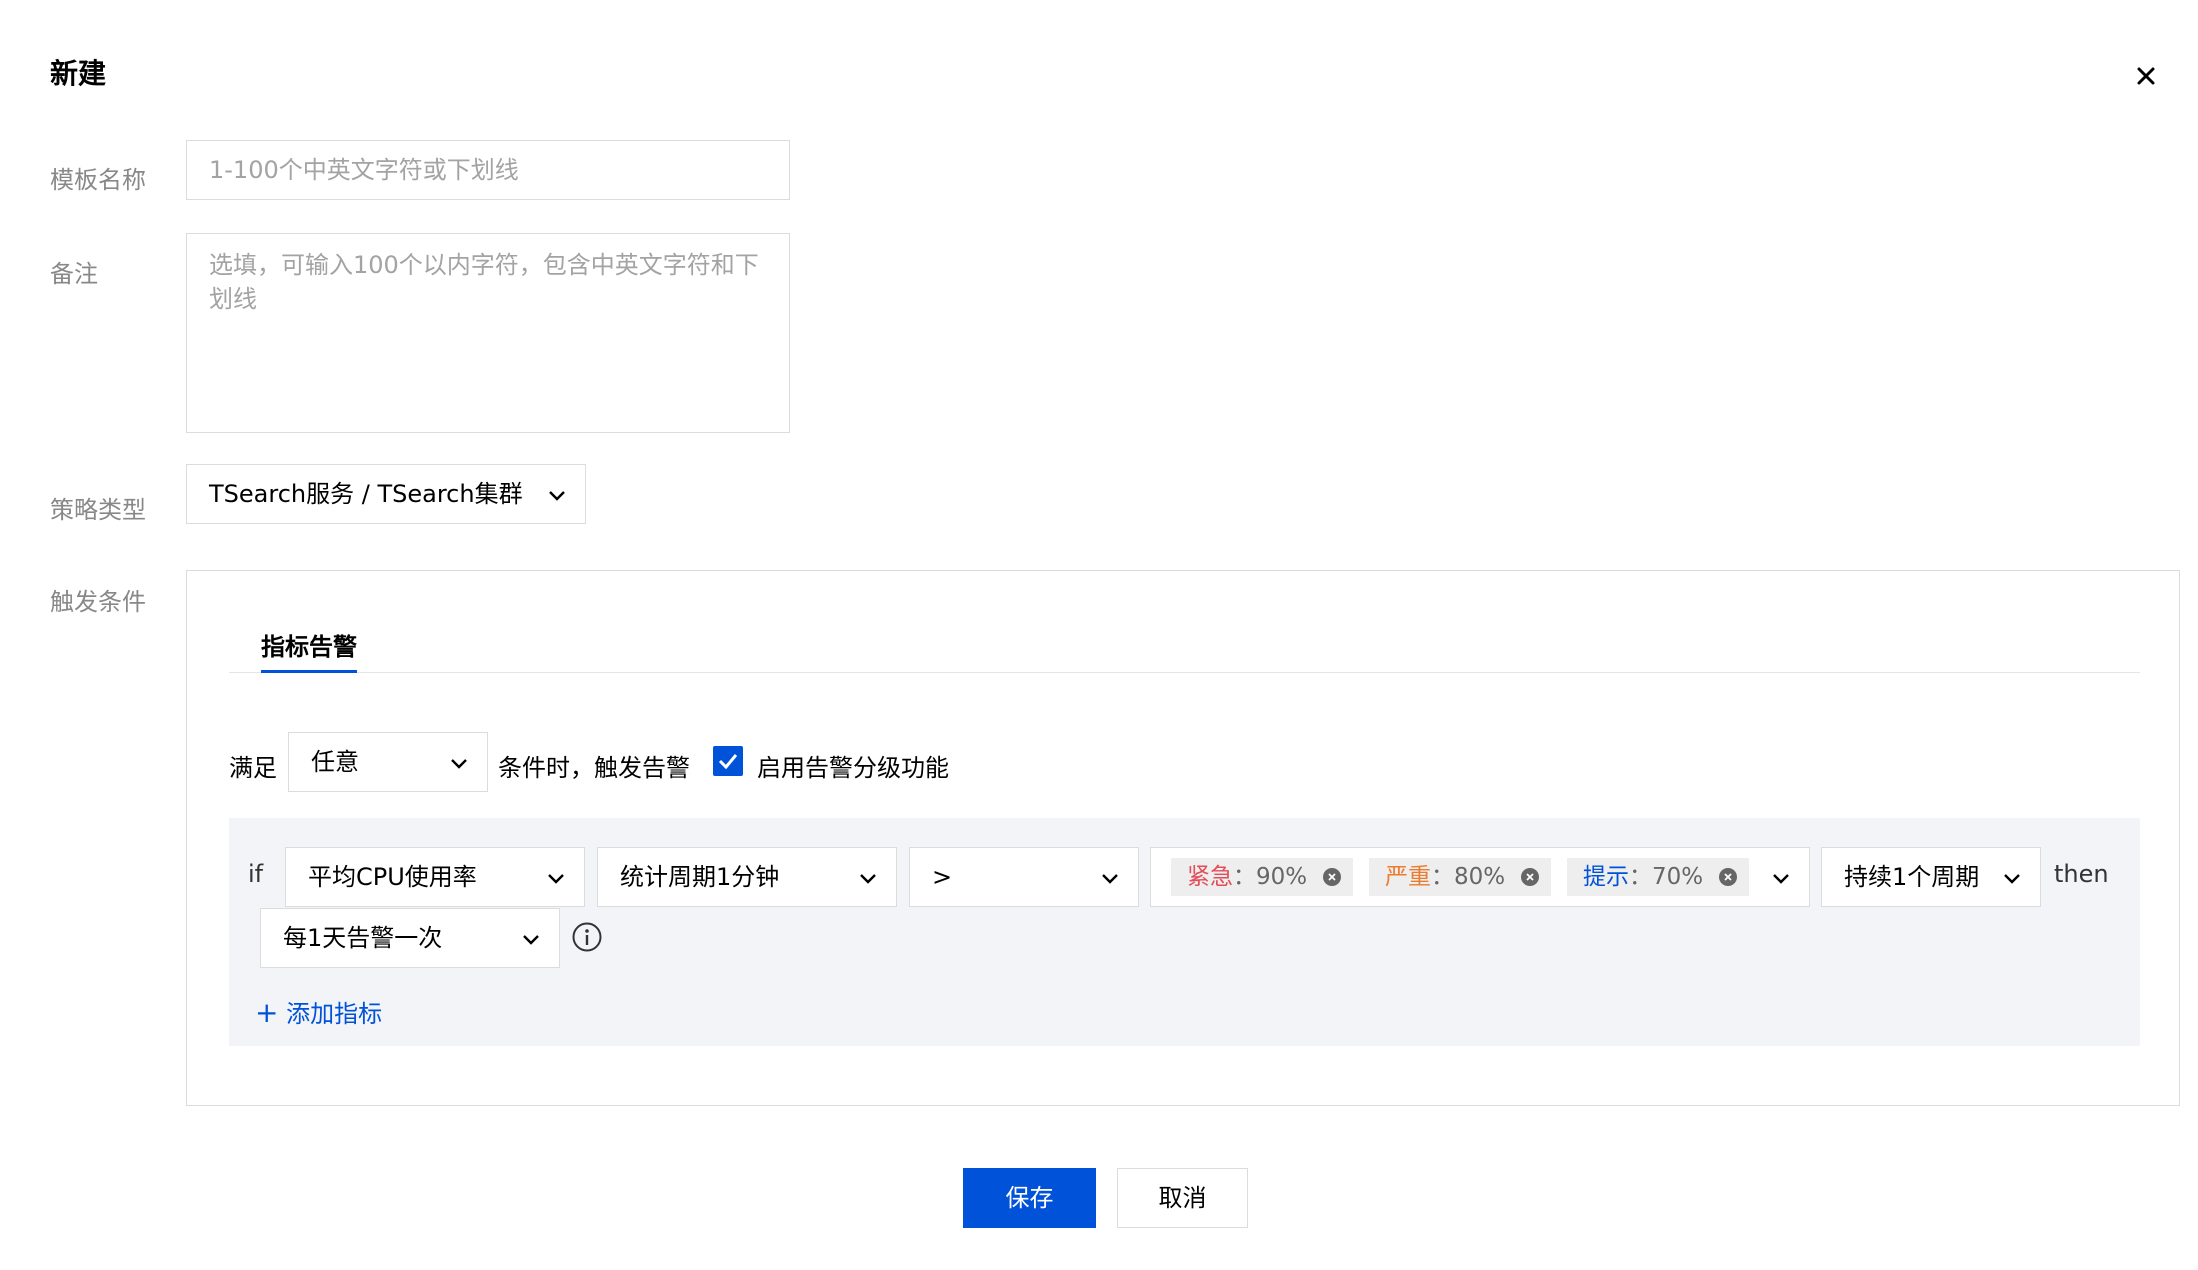 This screenshot has width=2198, height=1270. I want to click on threshold-level: 紧急, so click(1210, 877).